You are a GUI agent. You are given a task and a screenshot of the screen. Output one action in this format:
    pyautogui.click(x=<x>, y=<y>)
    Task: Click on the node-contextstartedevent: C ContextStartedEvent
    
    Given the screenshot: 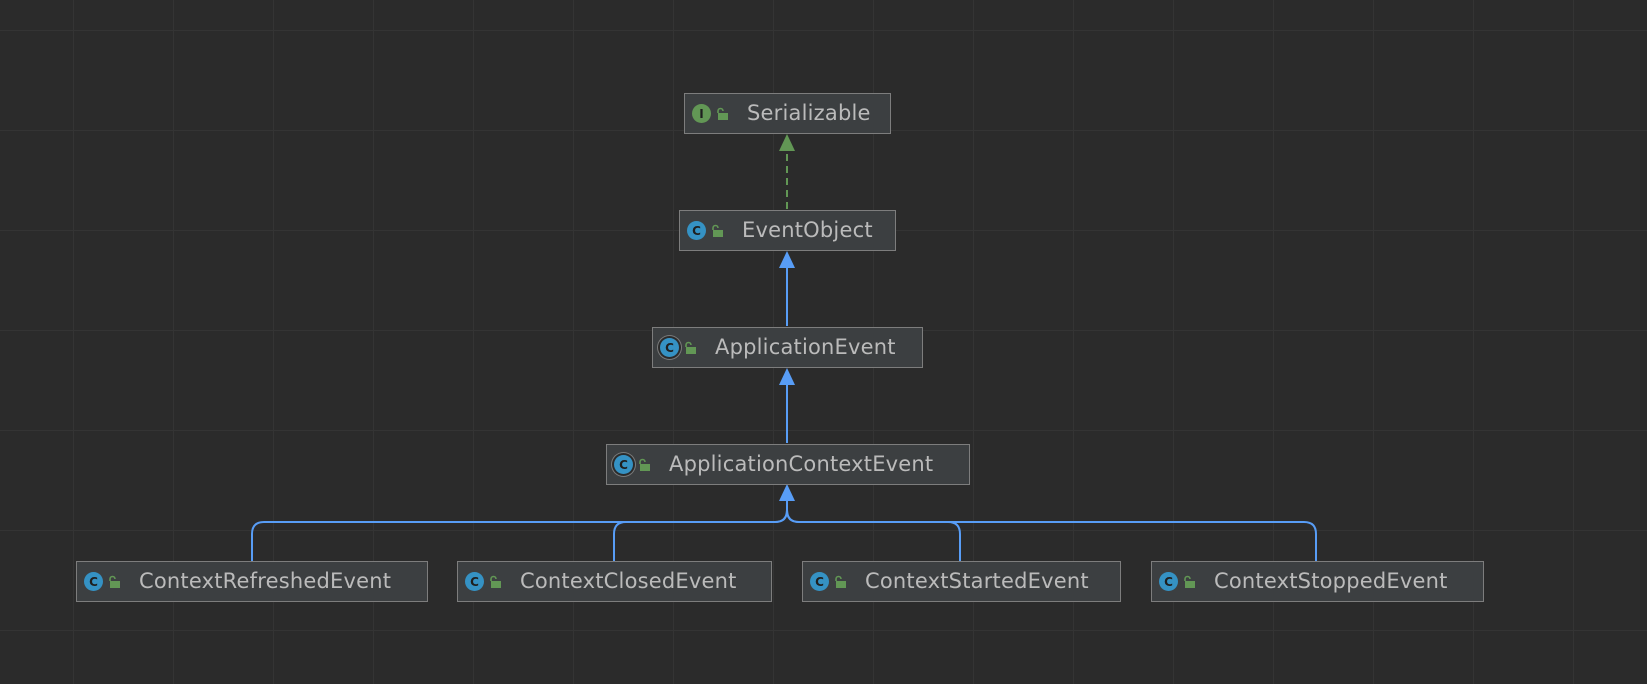 What is the action you would take?
    pyautogui.click(x=961, y=581)
    